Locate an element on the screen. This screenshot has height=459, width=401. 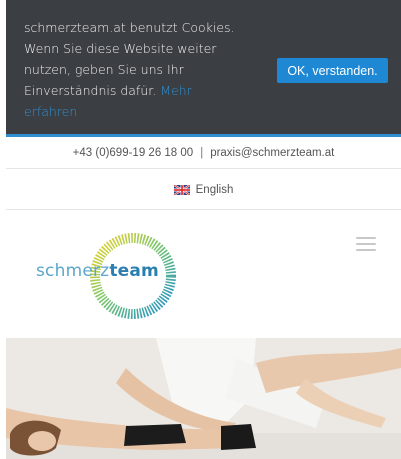
logo-text-light: schmerz is located at coordinates (73, 271).